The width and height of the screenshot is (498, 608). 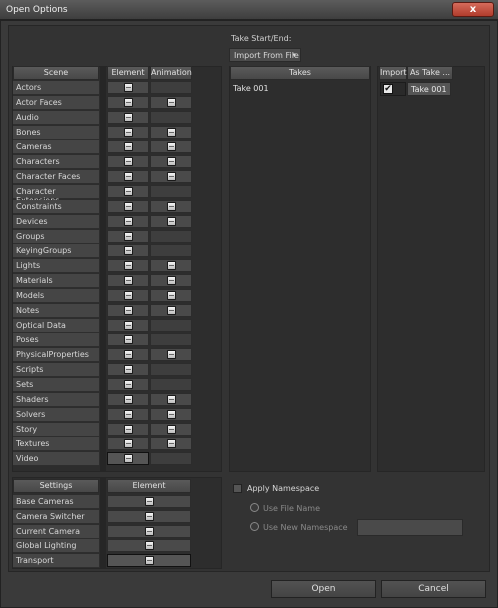 I want to click on animation-header: Animation, so click(x=171, y=73).